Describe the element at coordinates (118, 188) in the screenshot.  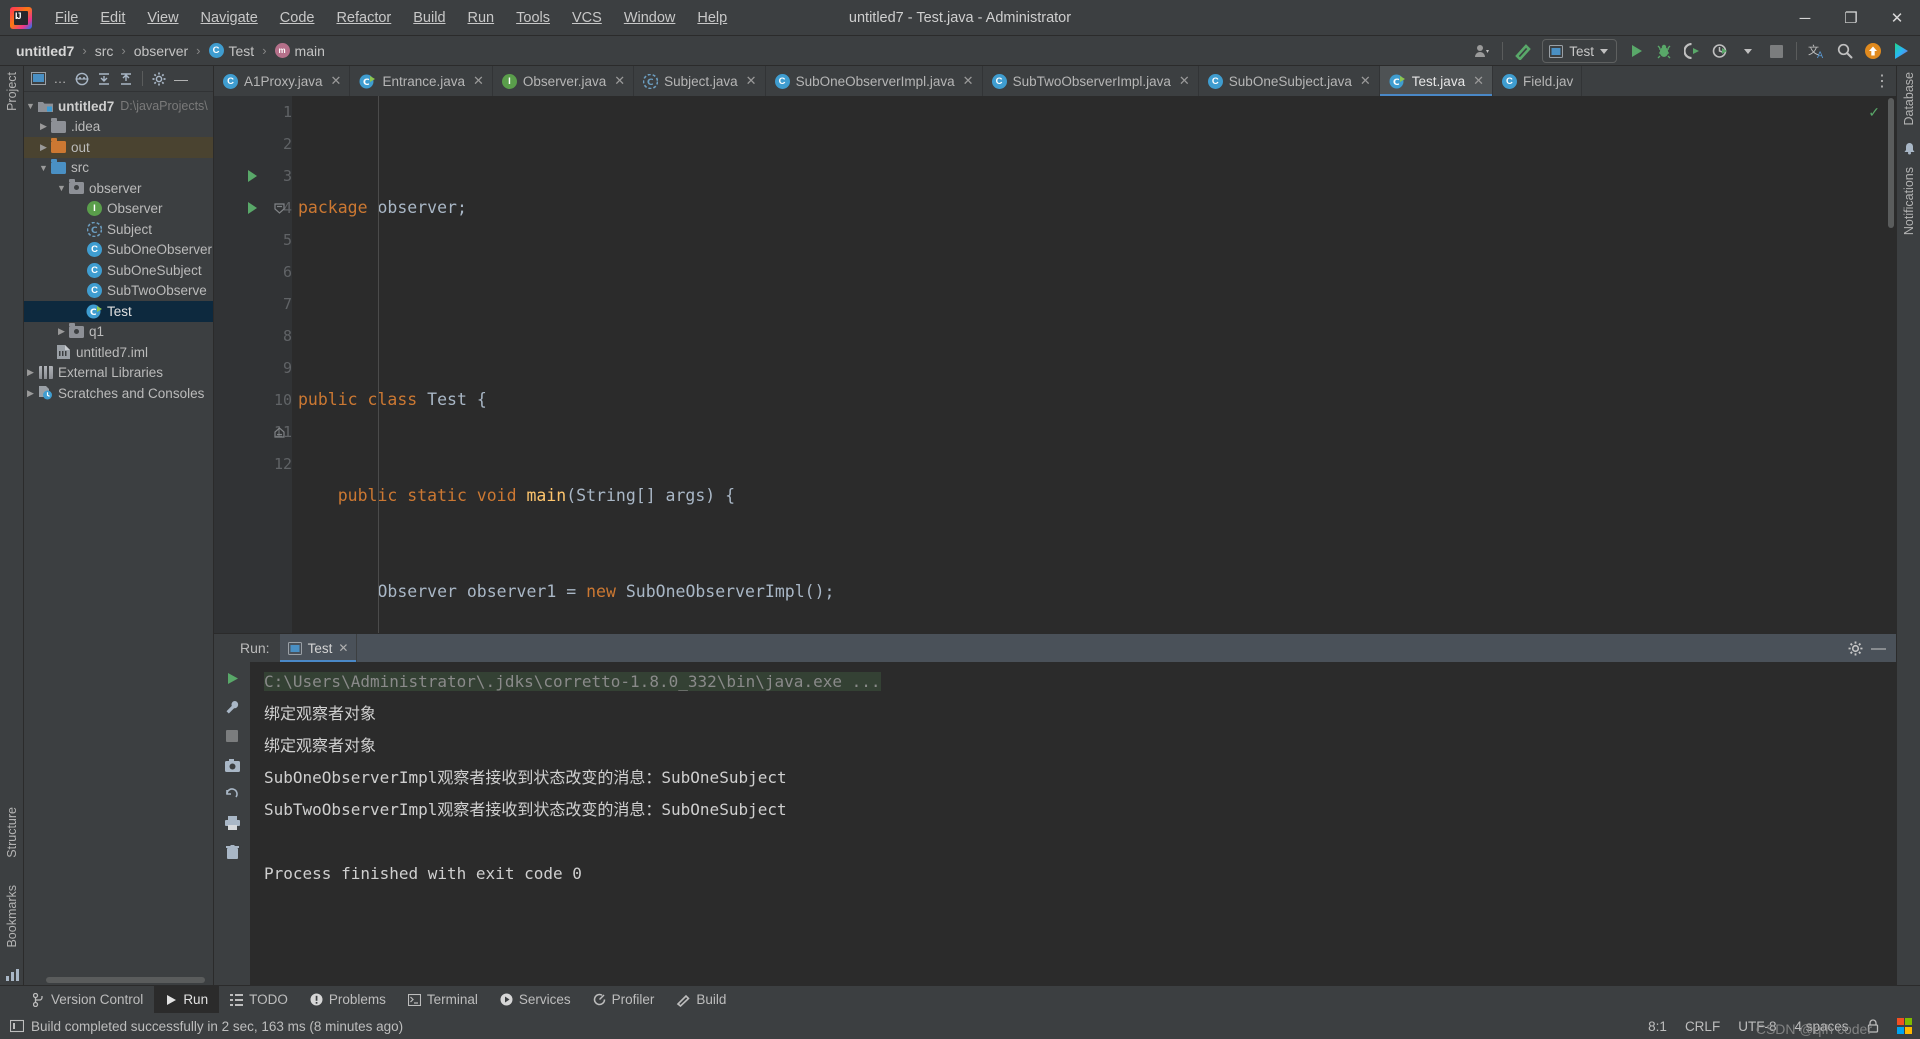
I see `tree-item-observer: ▼ observer` at that location.